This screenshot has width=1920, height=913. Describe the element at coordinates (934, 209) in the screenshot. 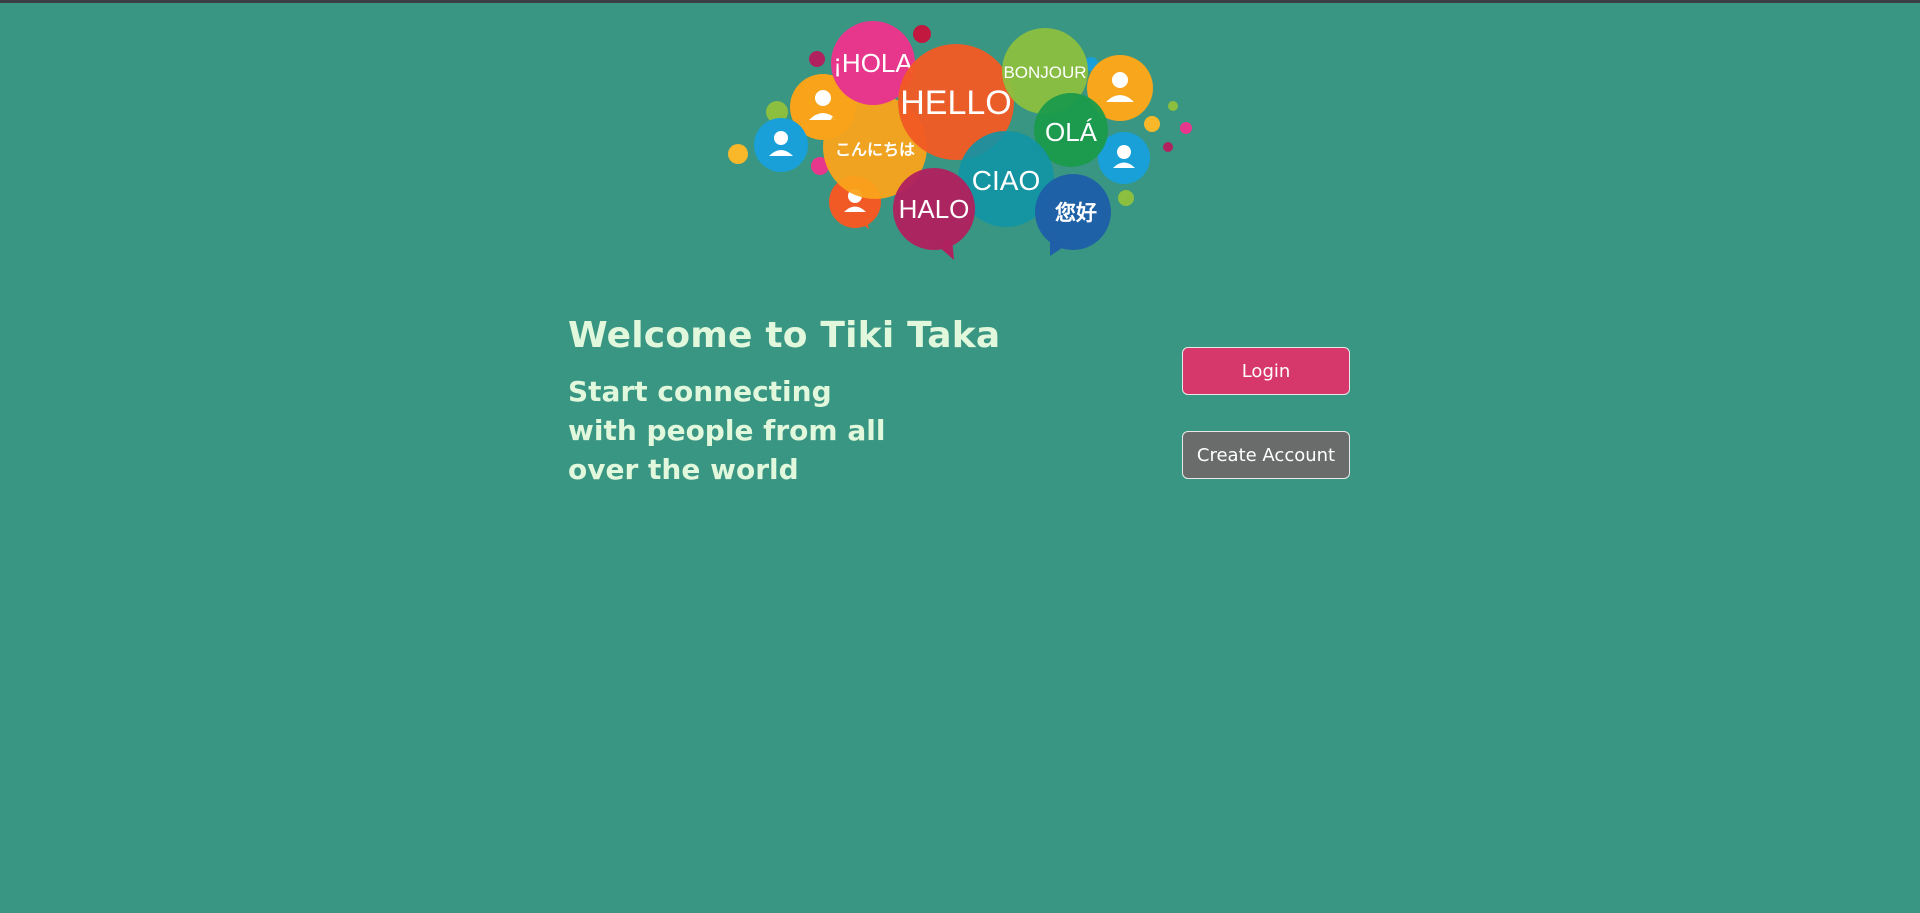

I see `svg-text: HALO` at that location.